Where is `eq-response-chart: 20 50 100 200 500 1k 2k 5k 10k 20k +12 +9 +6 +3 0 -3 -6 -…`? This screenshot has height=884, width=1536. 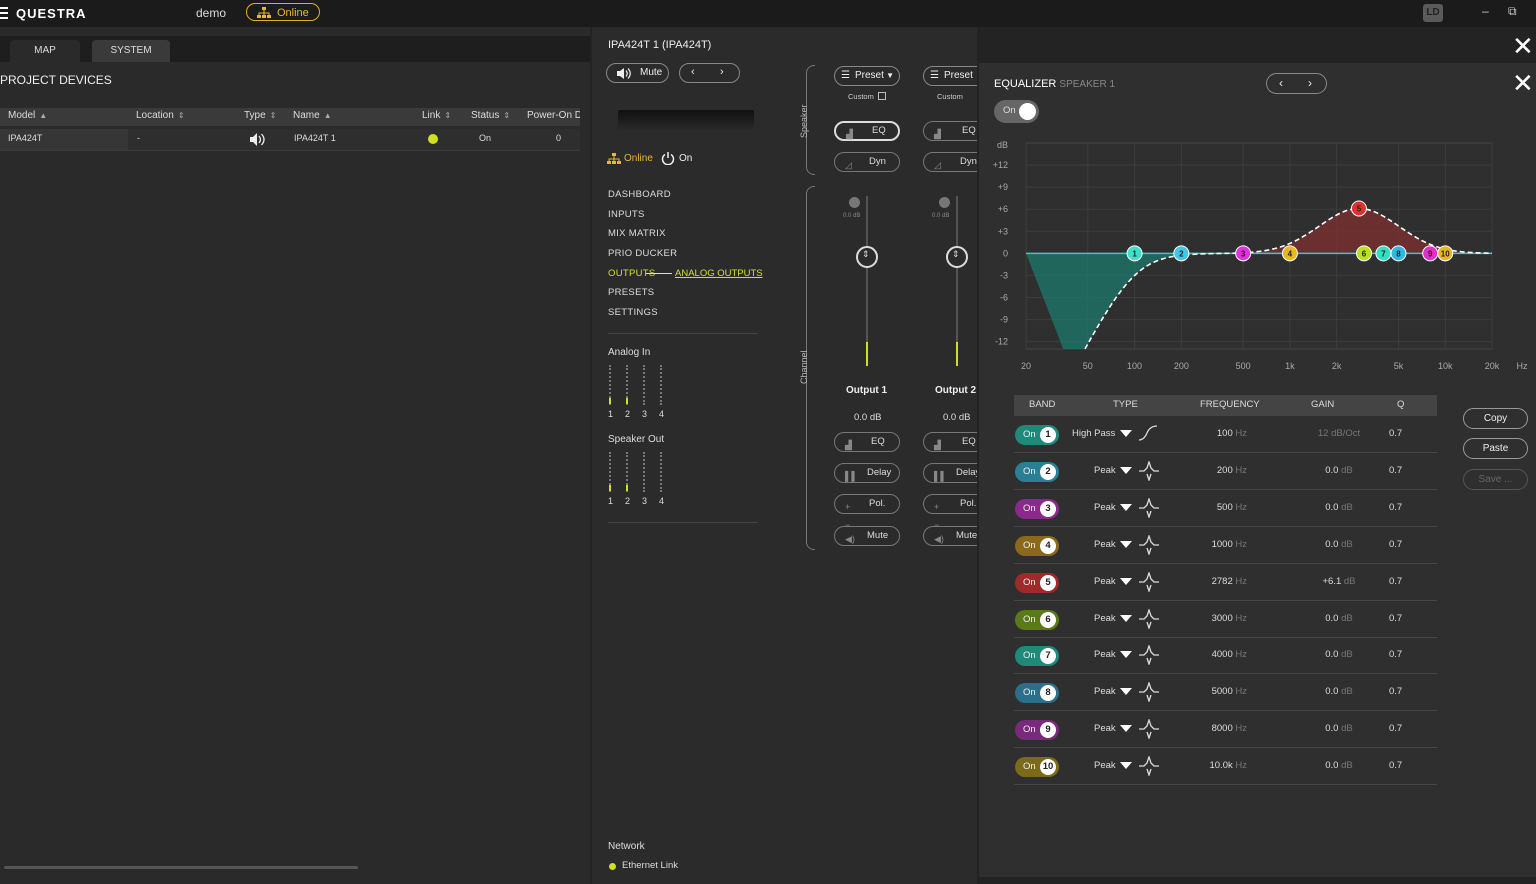
eq-response-chart: 20 50 100 200 500 1k 2k 5k 10k 20k +12 +9 +6 +3 0 -3 -6 -… is located at coordinates (1260, 257).